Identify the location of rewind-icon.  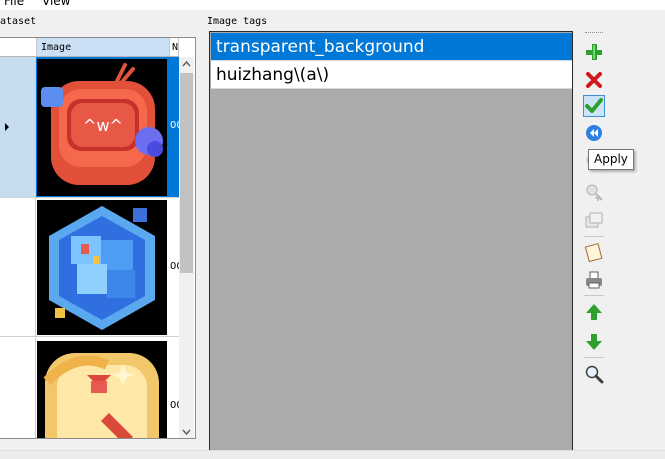
(594, 133).